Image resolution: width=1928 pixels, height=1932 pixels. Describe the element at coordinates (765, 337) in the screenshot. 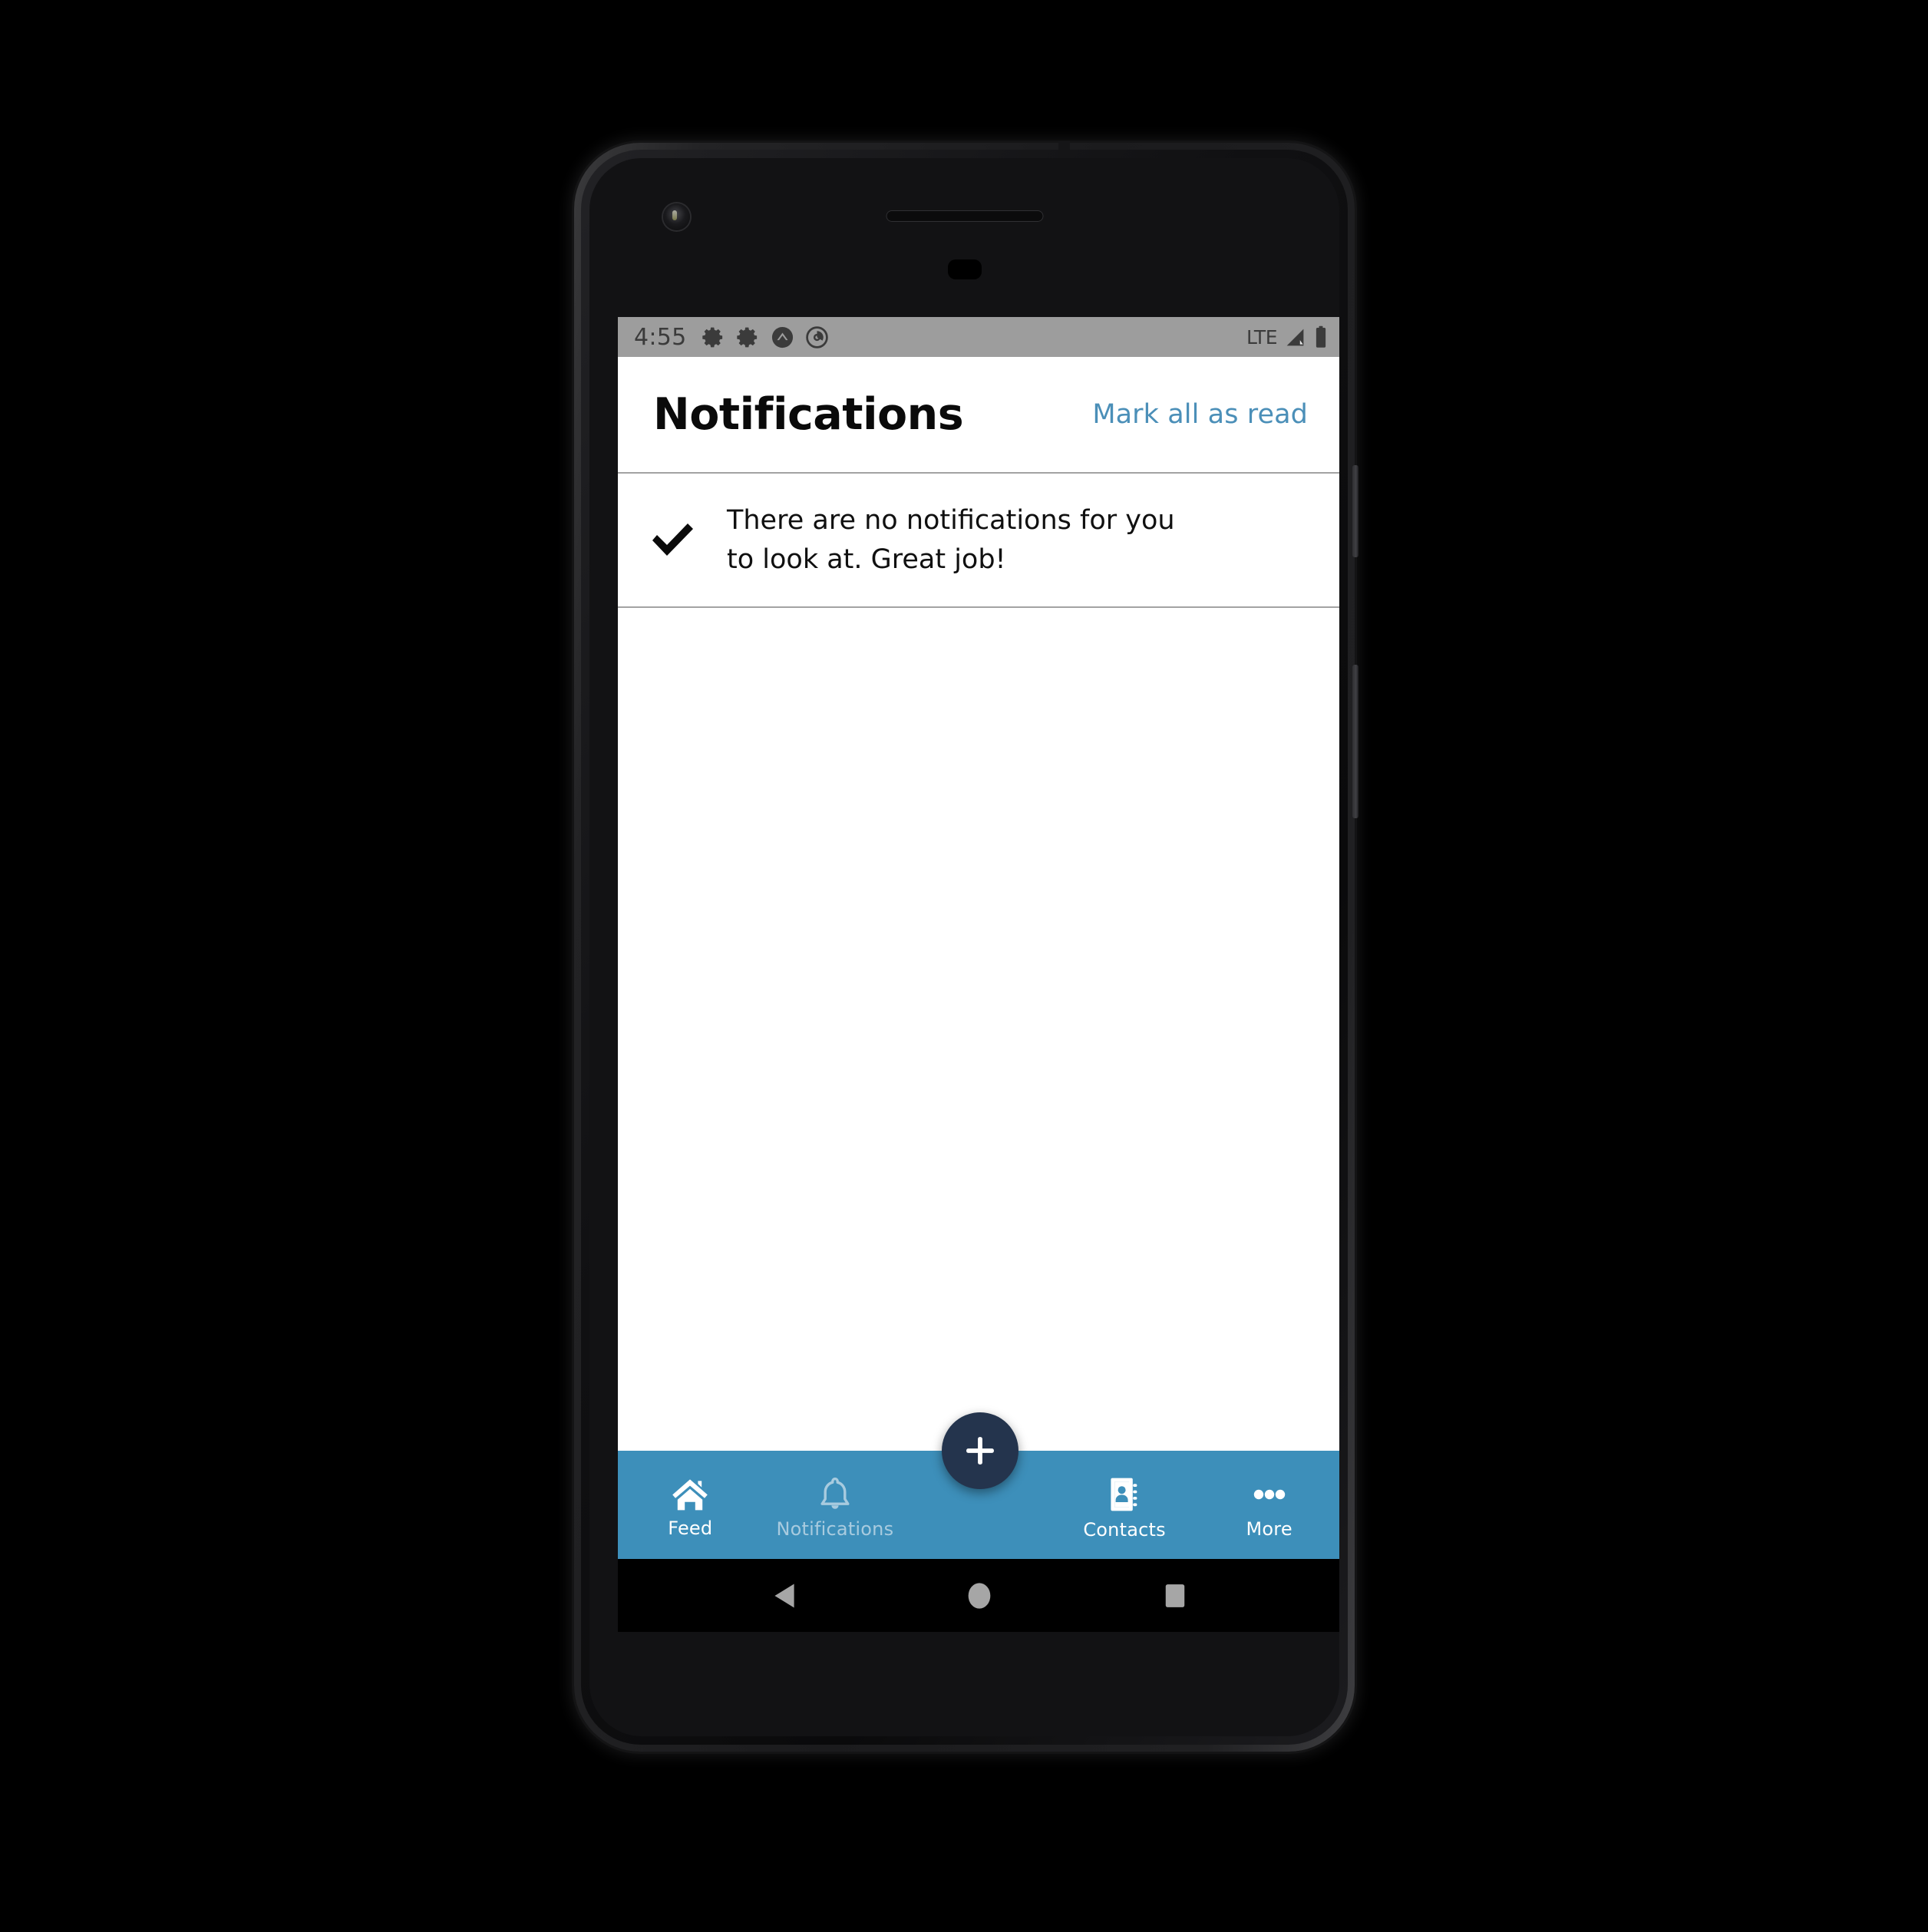

I see `status-bar-left-icons` at that location.